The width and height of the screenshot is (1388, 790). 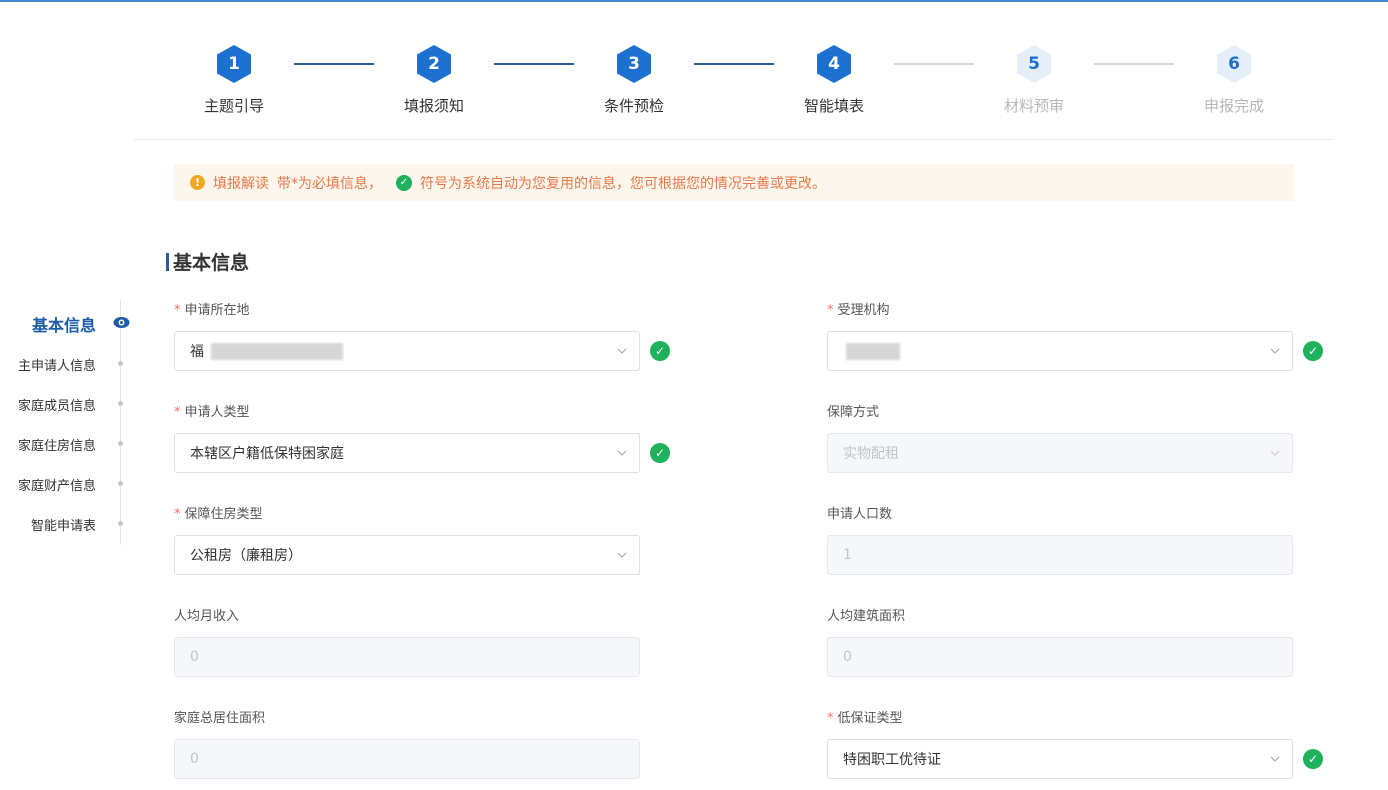 What do you see at coordinates (57, 484) in the screenshot?
I see `nav-item-family-property: 家庭财产信息` at bounding box center [57, 484].